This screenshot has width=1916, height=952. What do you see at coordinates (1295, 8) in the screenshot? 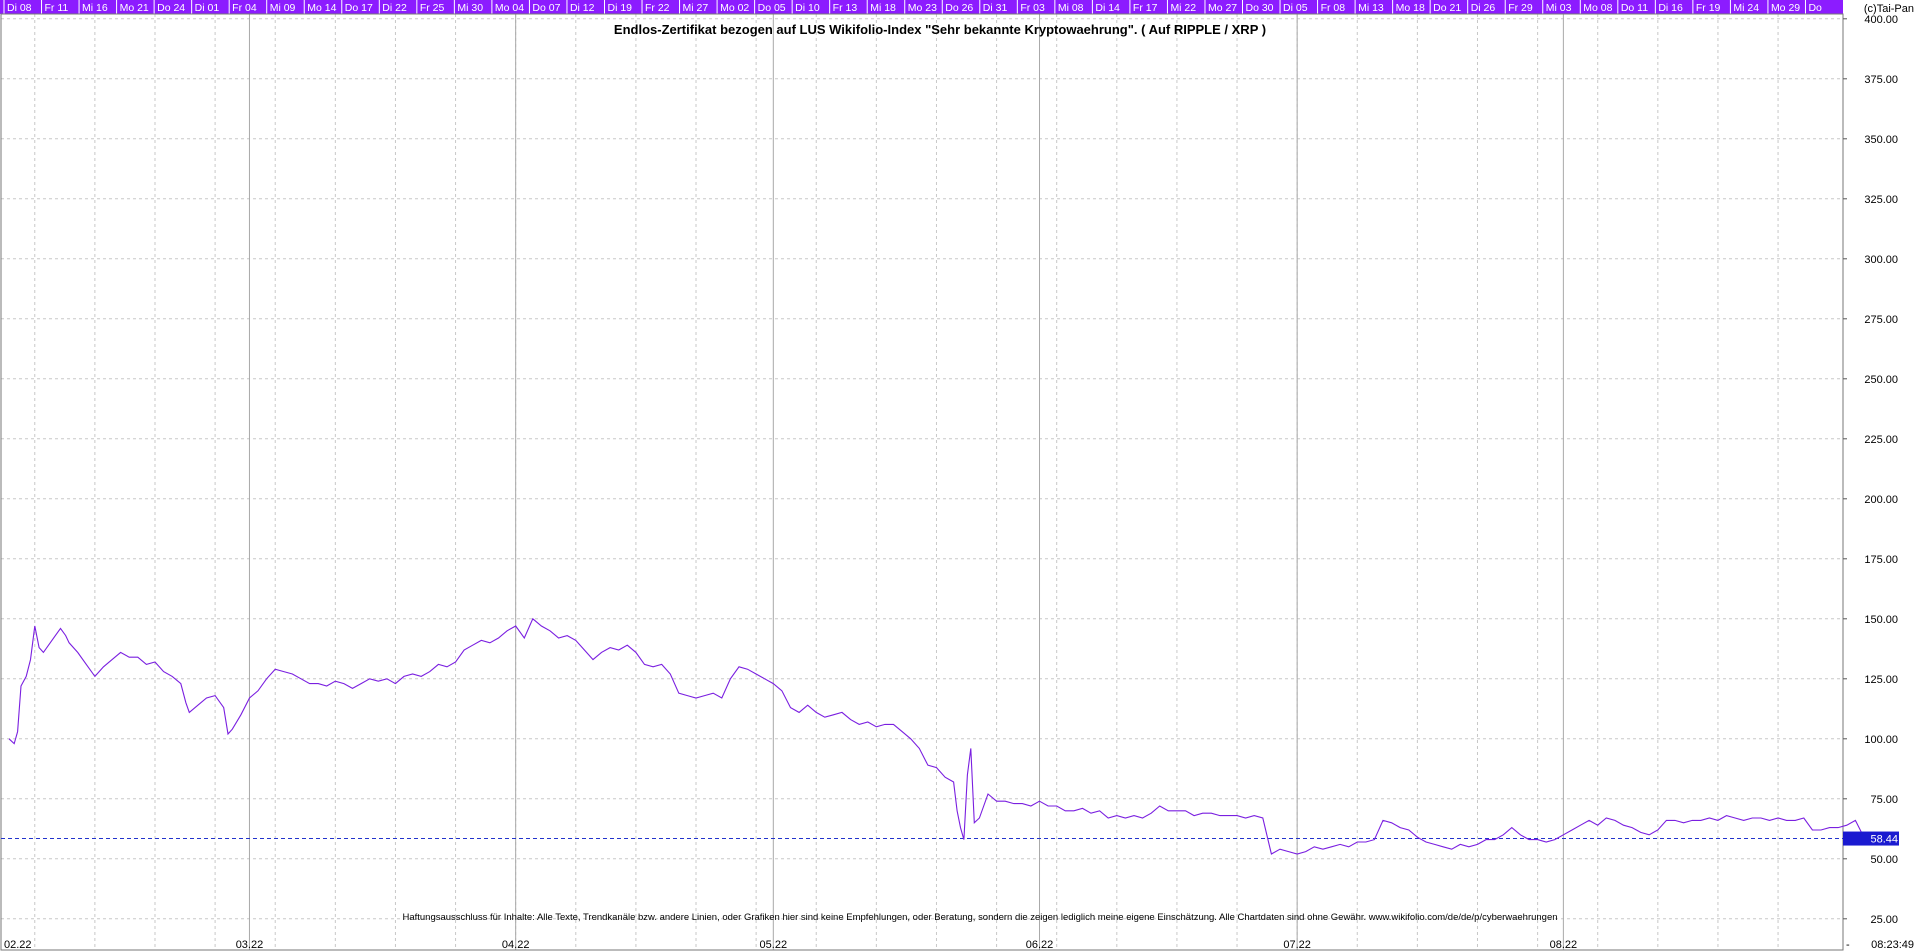
I see `date-header-label: Di 05` at bounding box center [1295, 8].